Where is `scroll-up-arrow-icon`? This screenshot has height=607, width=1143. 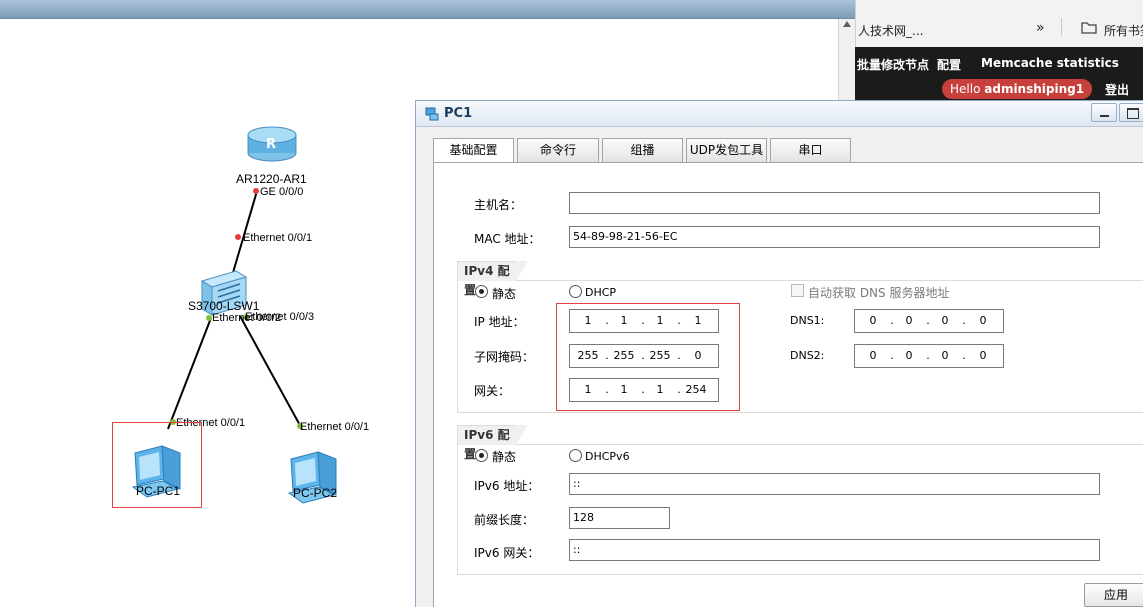
scroll-up-arrow-icon is located at coordinates (847, 24).